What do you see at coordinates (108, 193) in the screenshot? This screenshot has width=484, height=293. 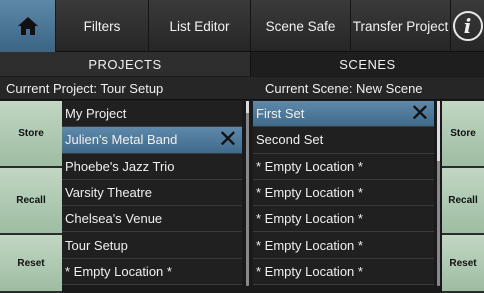 I see `project-row-label: Varsity Theatre` at bounding box center [108, 193].